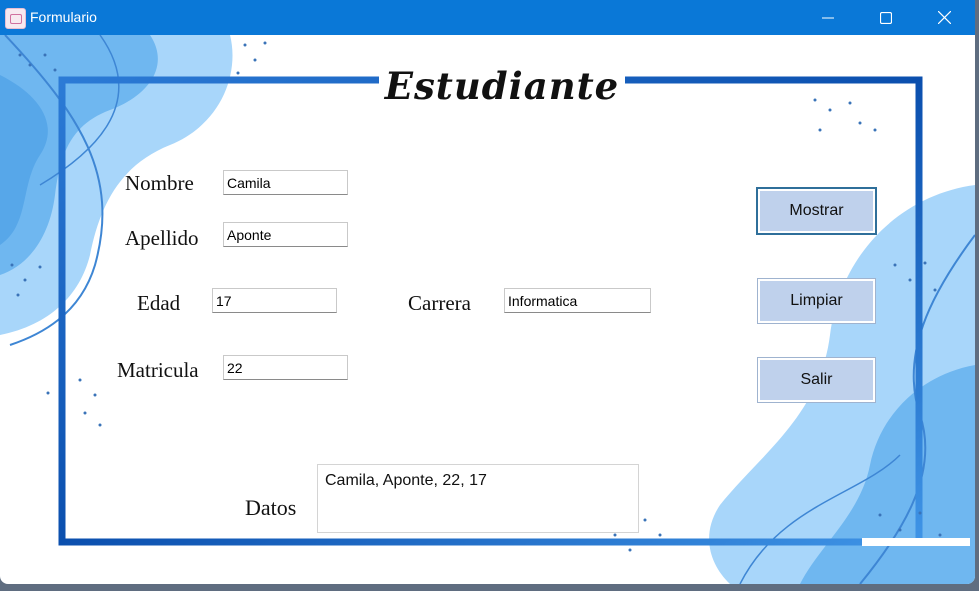  Describe the element at coordinates (285, 367) in the screenshot. I see `matricula-input: 22` at that location.